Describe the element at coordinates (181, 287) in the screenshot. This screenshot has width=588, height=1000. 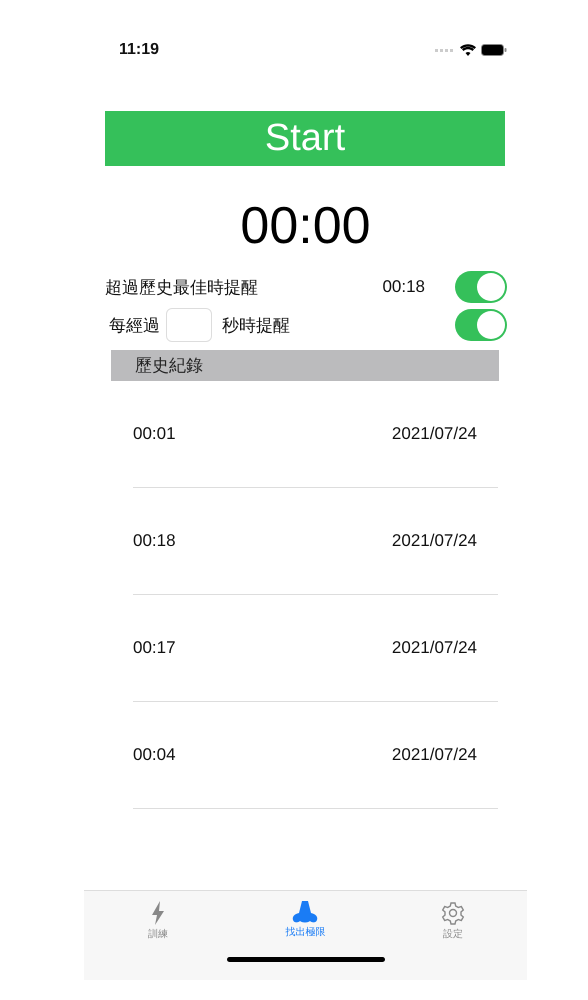
I see `setting-label: 超過歷史最佳時提醒` at that location.